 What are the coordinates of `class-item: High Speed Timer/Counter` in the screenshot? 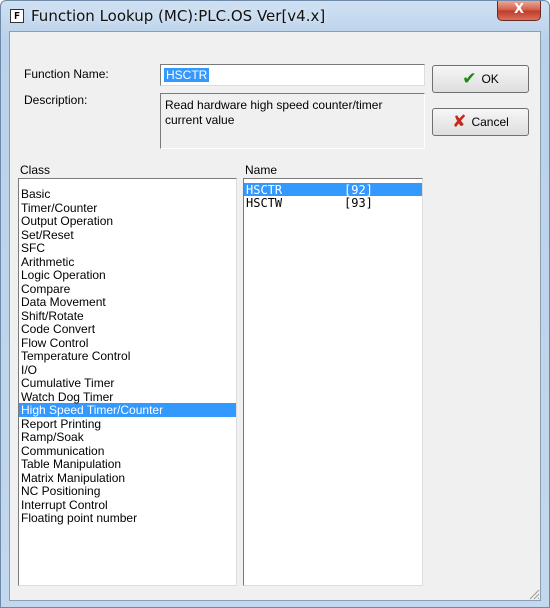 It's located at (127, 410).